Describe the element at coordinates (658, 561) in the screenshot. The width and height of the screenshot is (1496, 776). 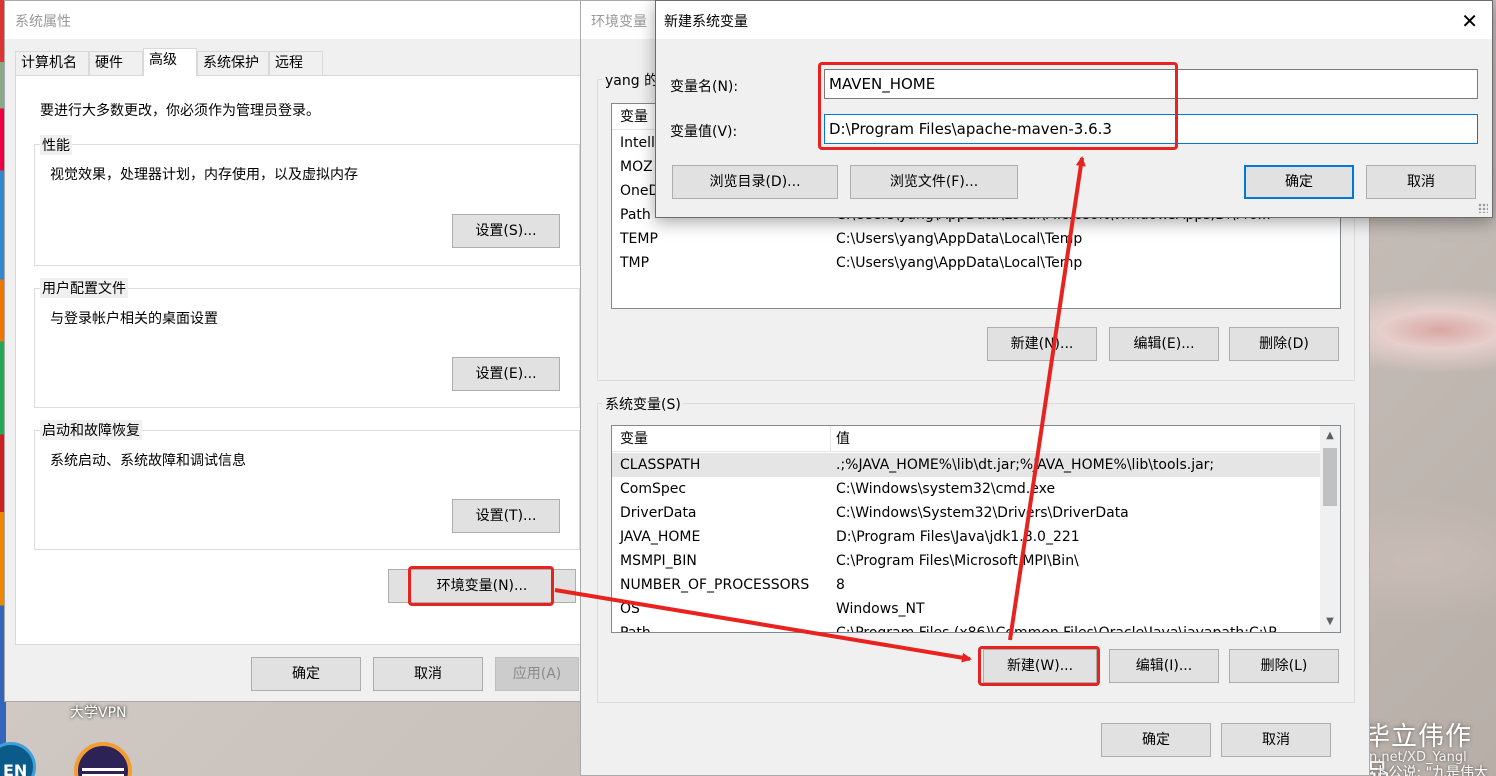
I see `row-name: MSMPI_BIN` at that location.